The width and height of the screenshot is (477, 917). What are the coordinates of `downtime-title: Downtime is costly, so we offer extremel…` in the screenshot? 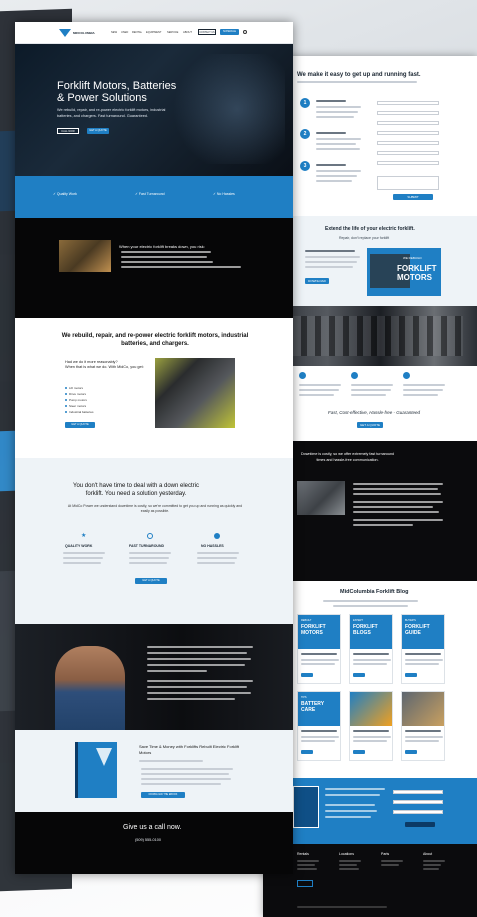 It's located at (348, 457).